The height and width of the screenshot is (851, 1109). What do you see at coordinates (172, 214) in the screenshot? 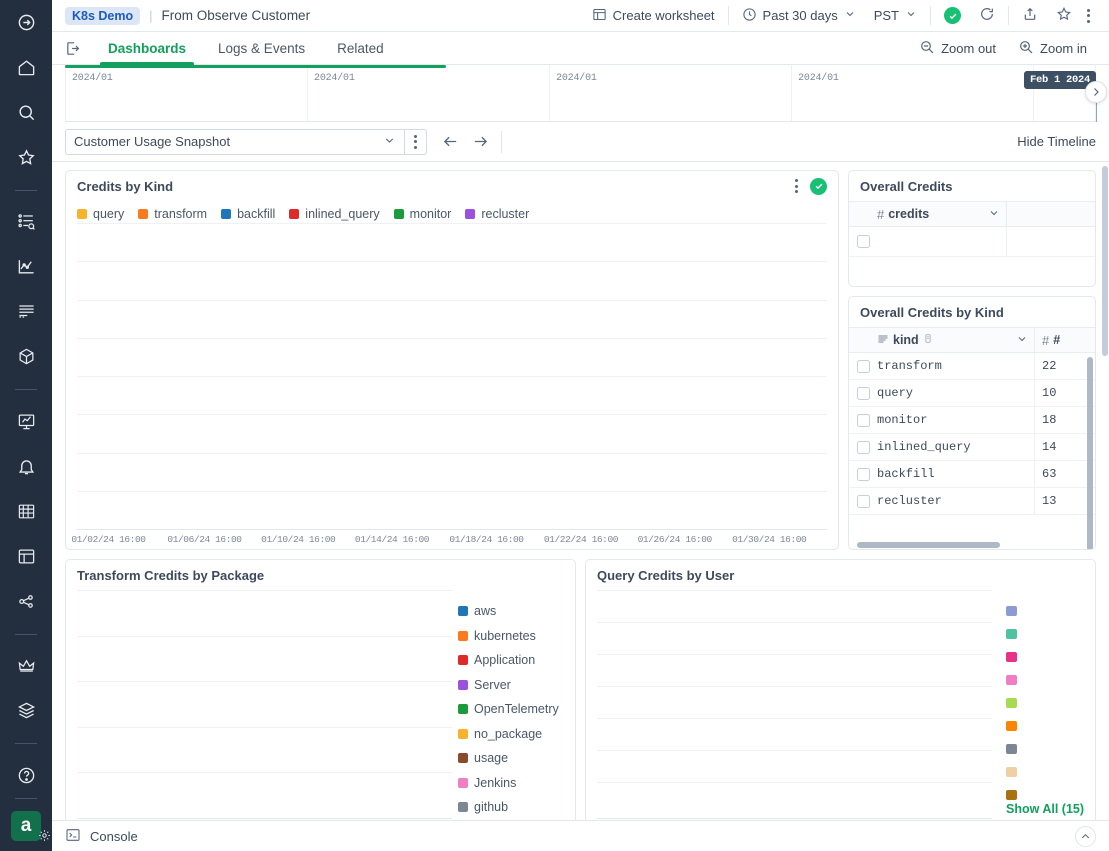
I see `legend-item: transform` at bounding box center [172, 214].